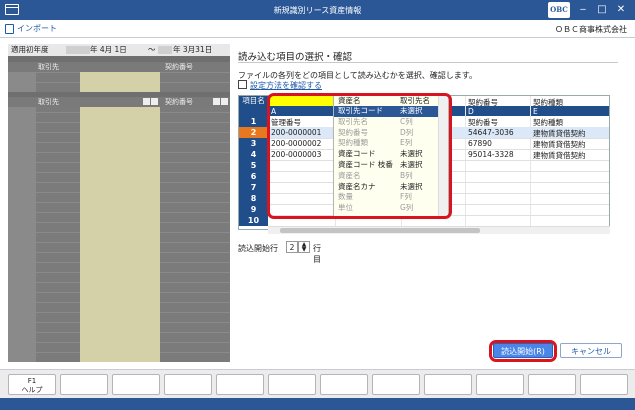  Describe the element at coordinates (304, 247) in the screenshot. I see `start-row-spinner: ▲ ▼` at that location.